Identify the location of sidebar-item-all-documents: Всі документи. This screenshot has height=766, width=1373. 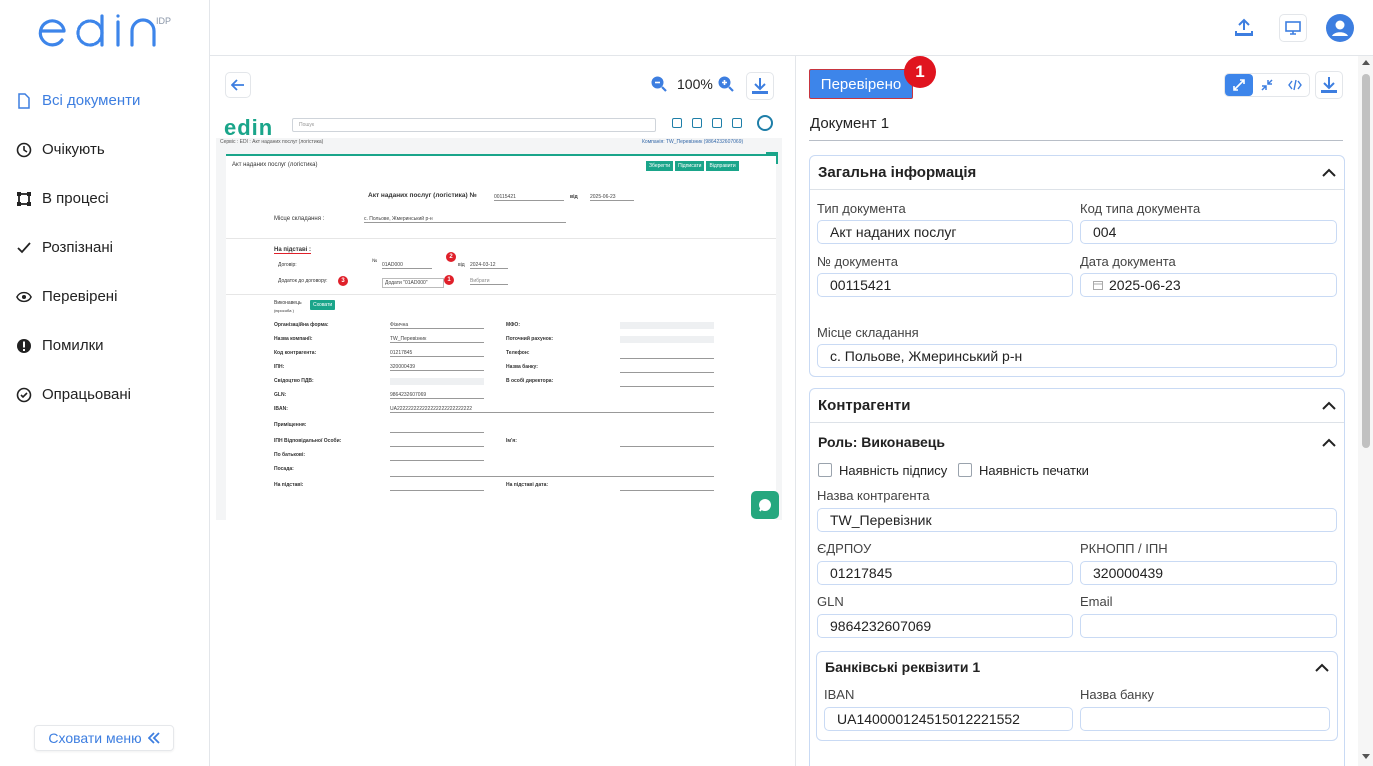
(104, 100).